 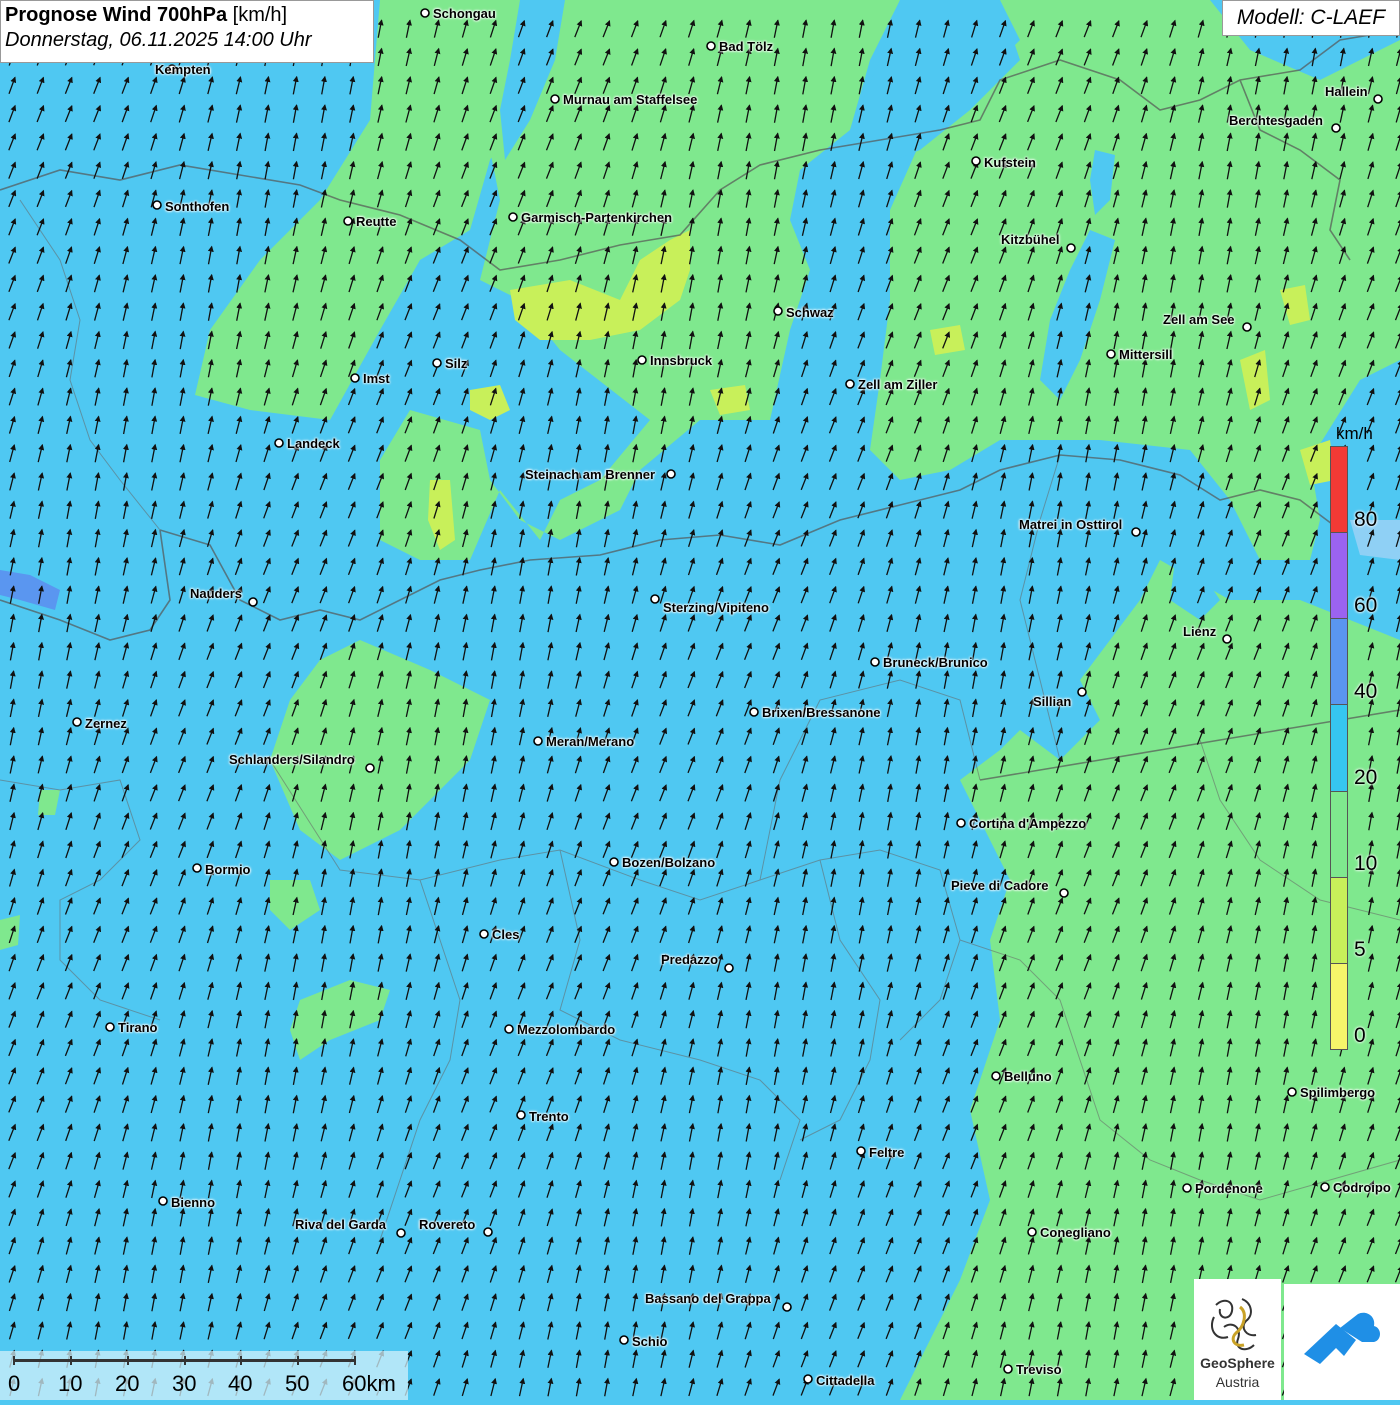 What do you see at coordinates (1365, 864) in the screenshot?
I see `legend-tick-label: 10` at bounding box center [1365, 864].